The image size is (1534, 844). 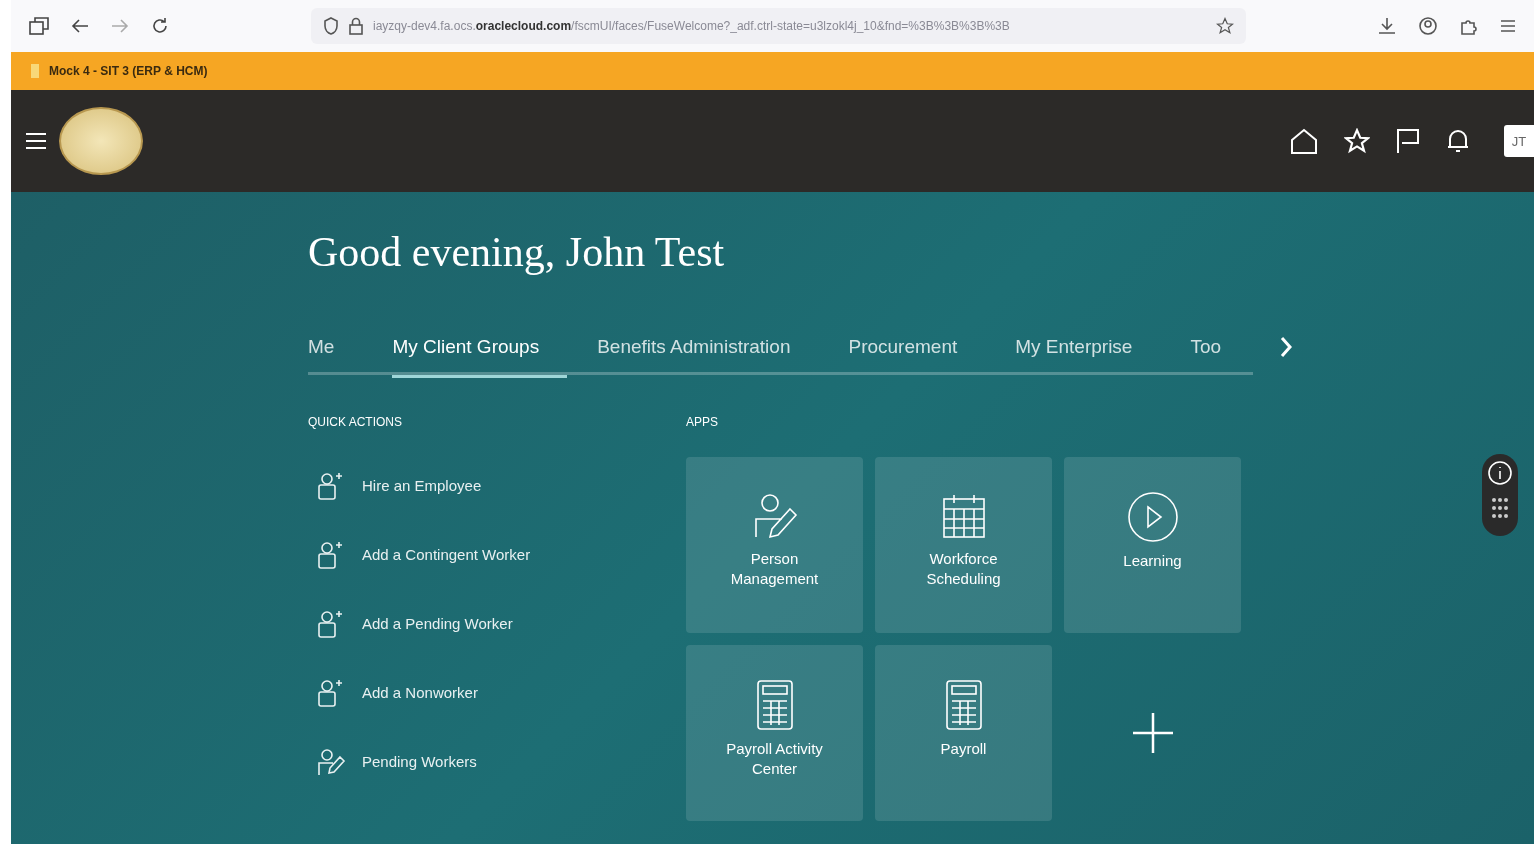 What do you see at coordinates (1152, 545) in the screenshot?
I see `app-tile: Learning` at bounding box center [1152, 545].